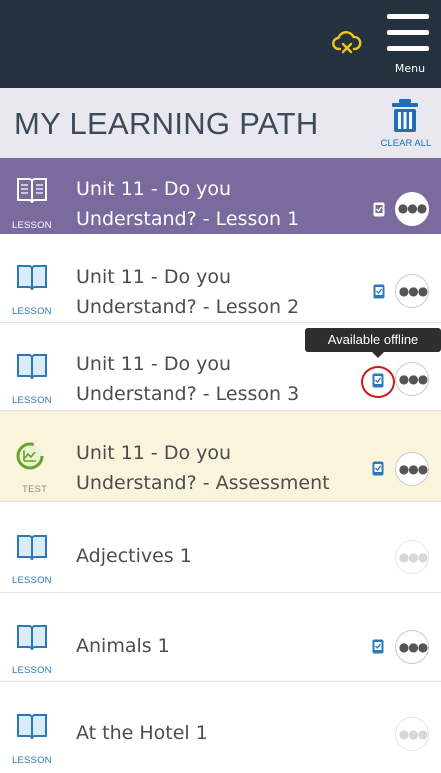 This screenshot has width=441, height=773. What do you see at coordinates (405, 115) in the screenshot?
I see `trash-icon` at bounding box center [405, 115].